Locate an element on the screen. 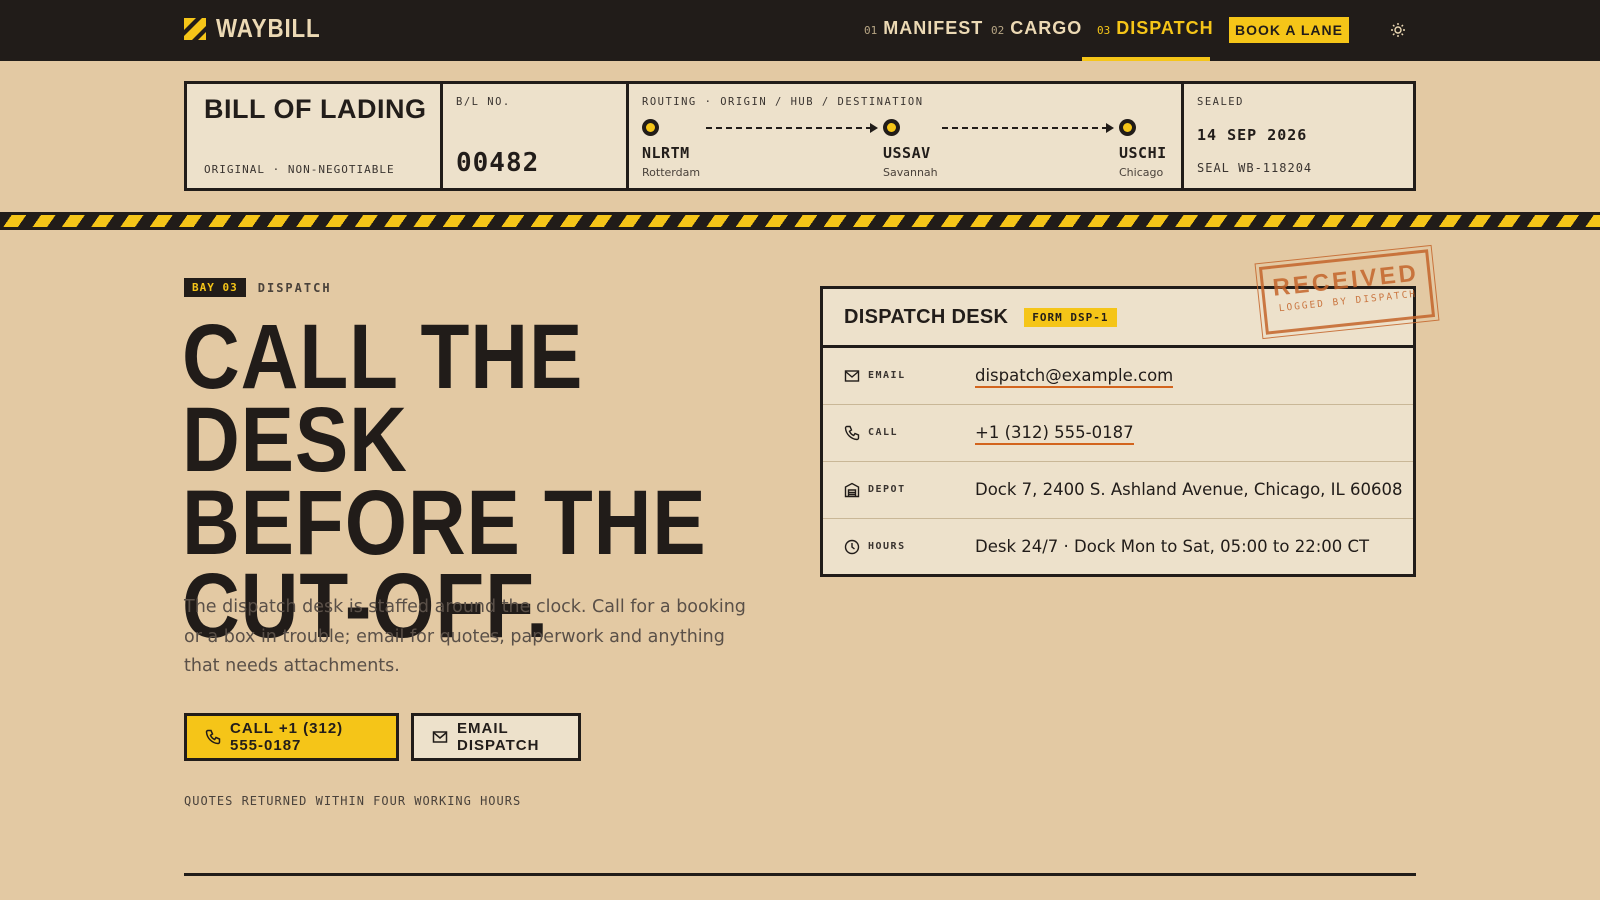  row-label: CALL is located at coordinates (883, 432).